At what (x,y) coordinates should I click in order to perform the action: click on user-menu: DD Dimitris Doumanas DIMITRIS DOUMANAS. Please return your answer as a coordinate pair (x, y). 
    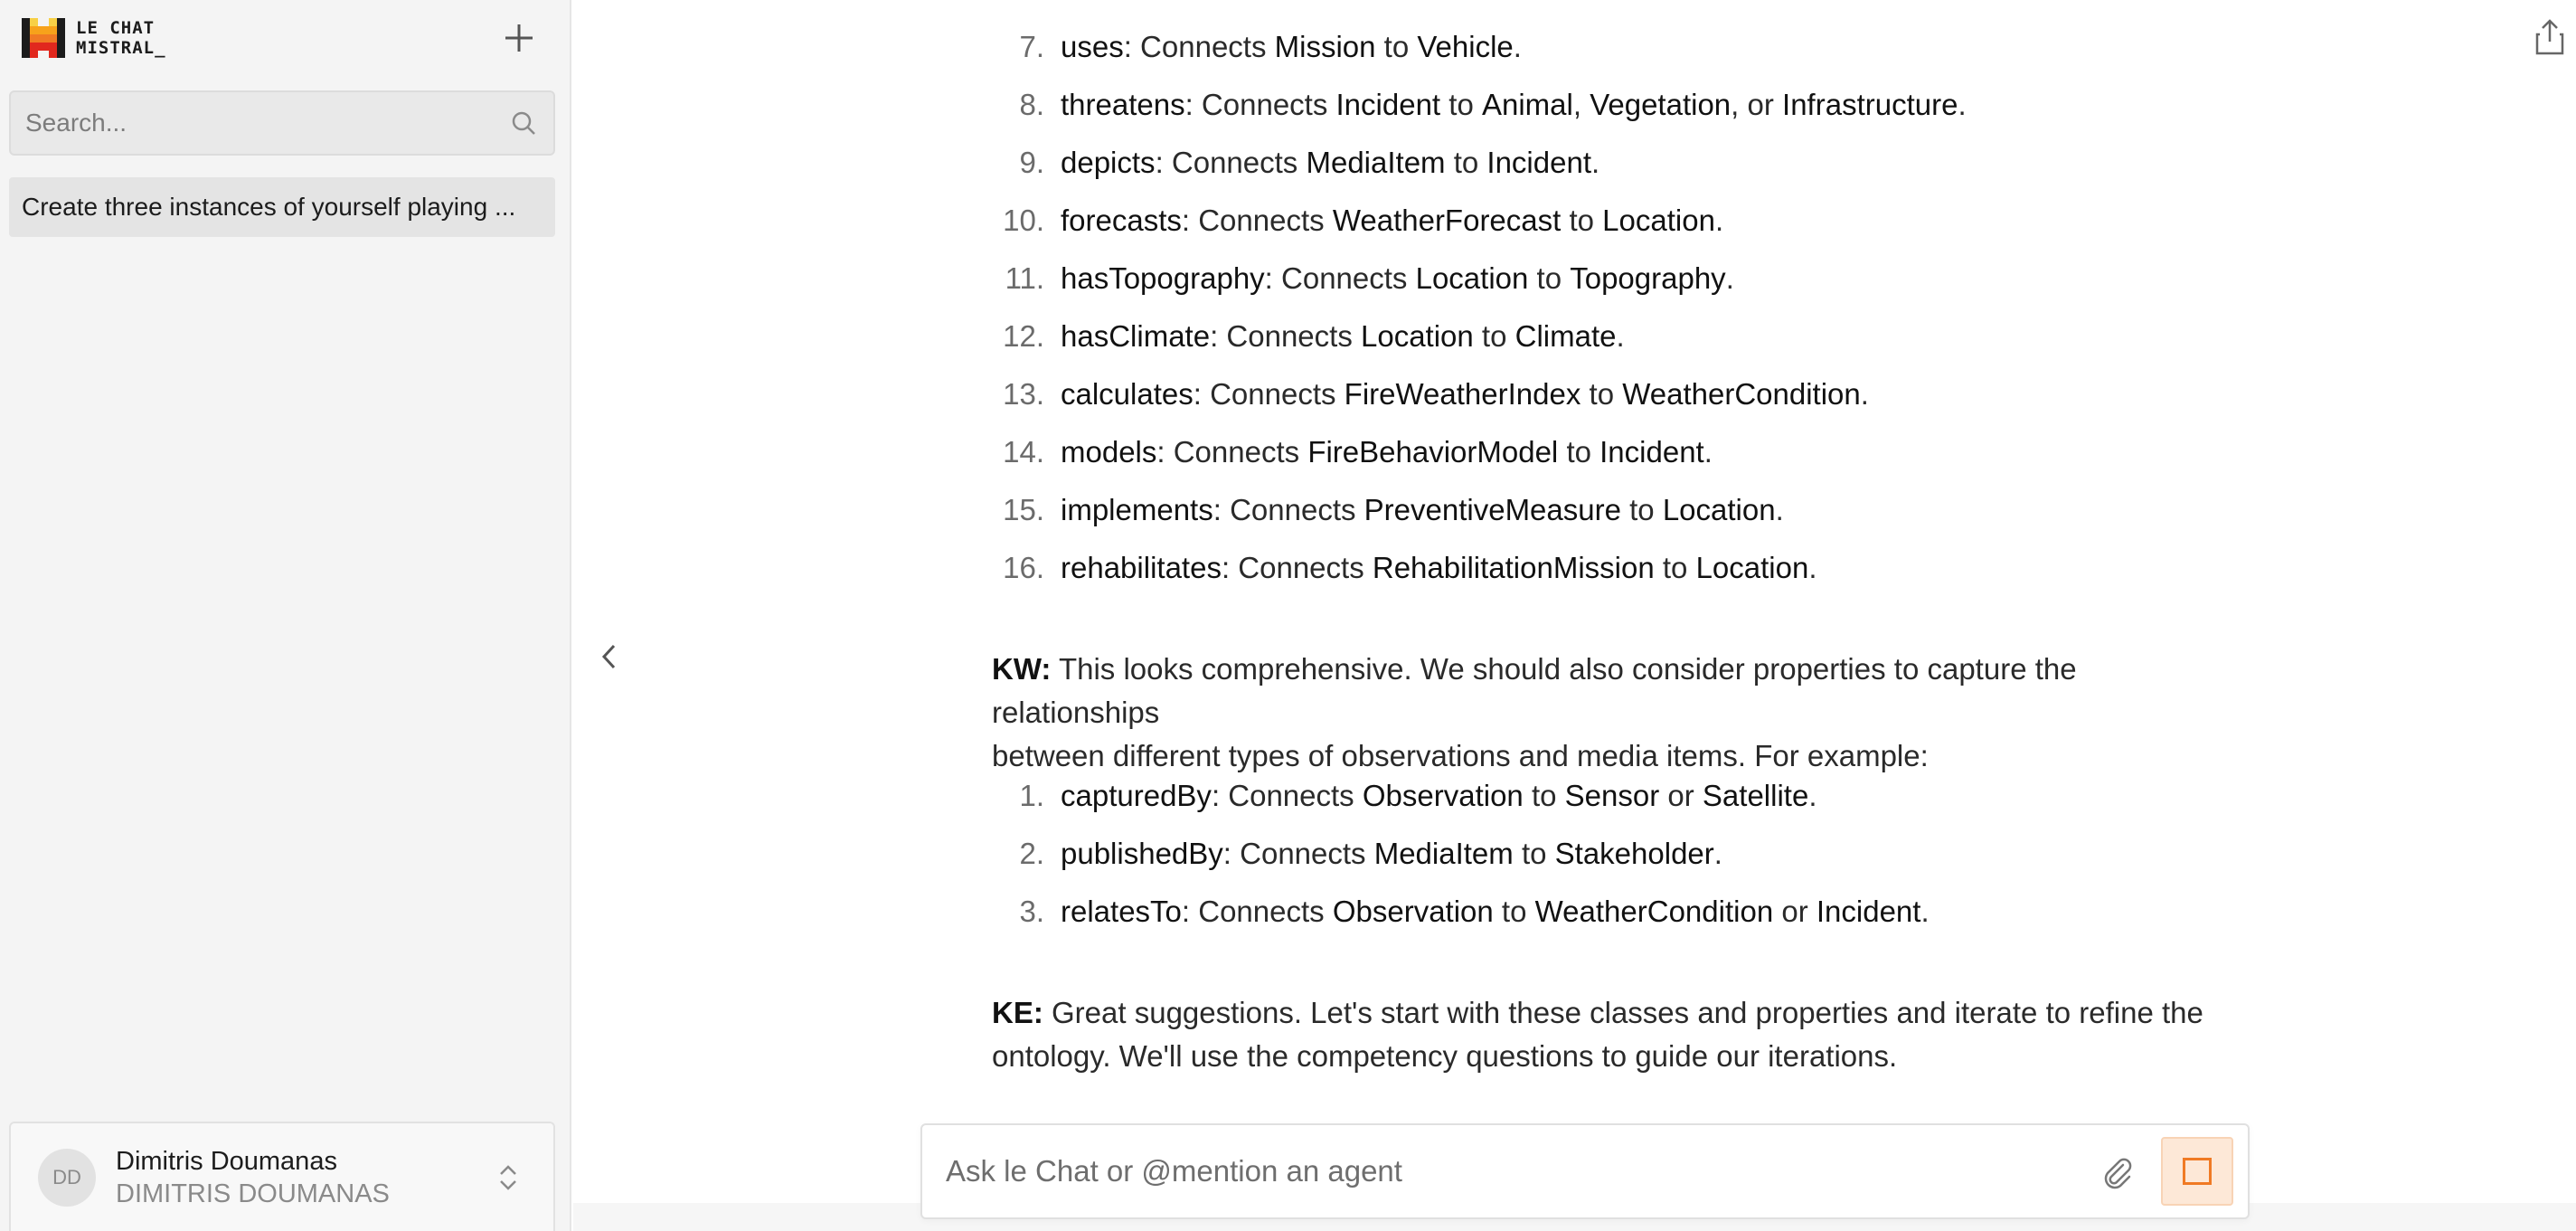
    Looking at the image, I should click on (282, 1176).